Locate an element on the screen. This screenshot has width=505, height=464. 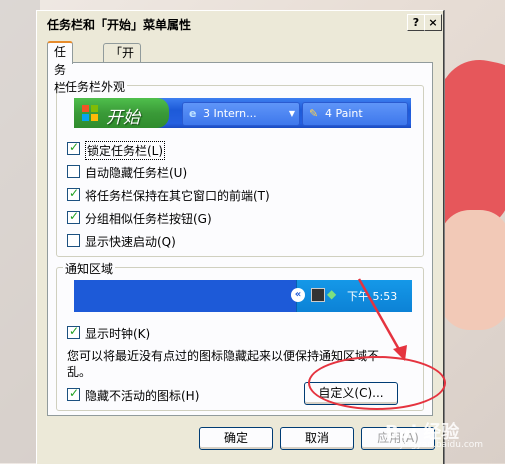
windows-logo-icon is located at coordinates (90, 113).